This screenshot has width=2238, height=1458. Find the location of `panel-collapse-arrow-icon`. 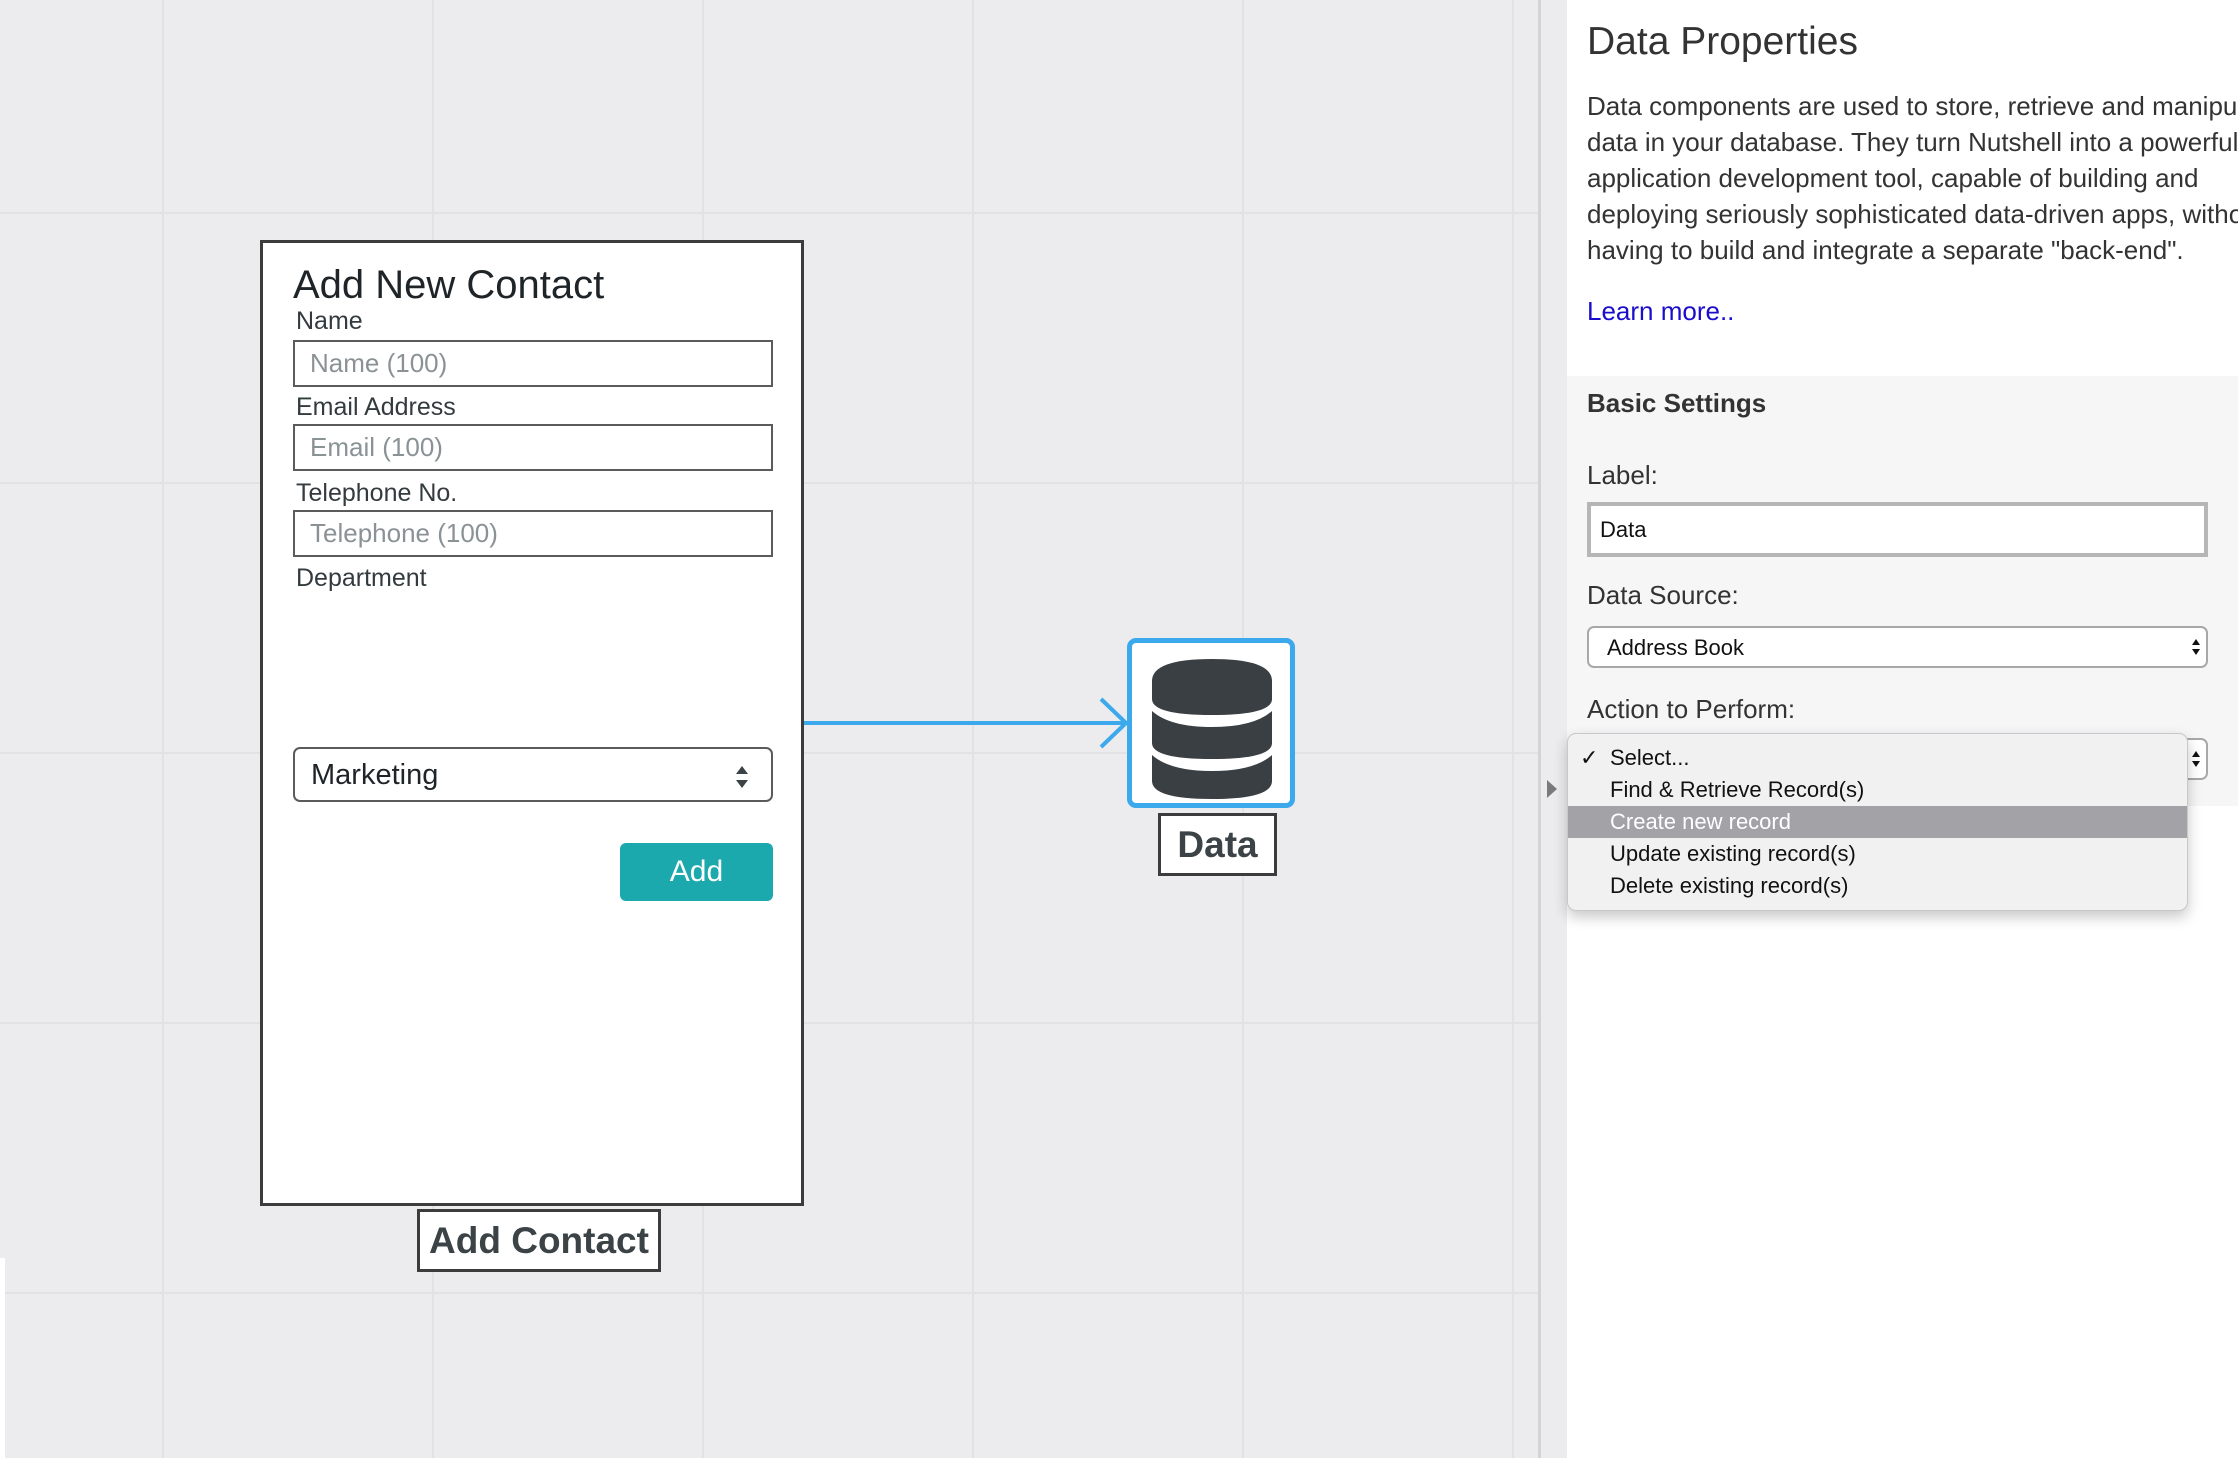

panel-collapse-arrow-icon is located at coordinates (1552, 789).